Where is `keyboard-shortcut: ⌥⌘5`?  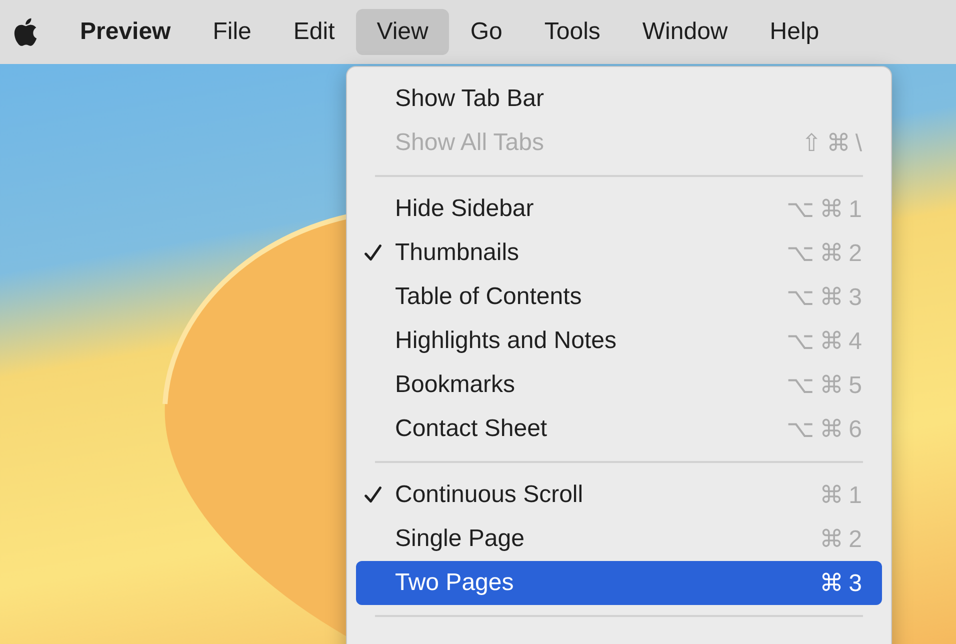 keyboard-shortcut: ⌥⌘5 is located at coordinates (826, 385).